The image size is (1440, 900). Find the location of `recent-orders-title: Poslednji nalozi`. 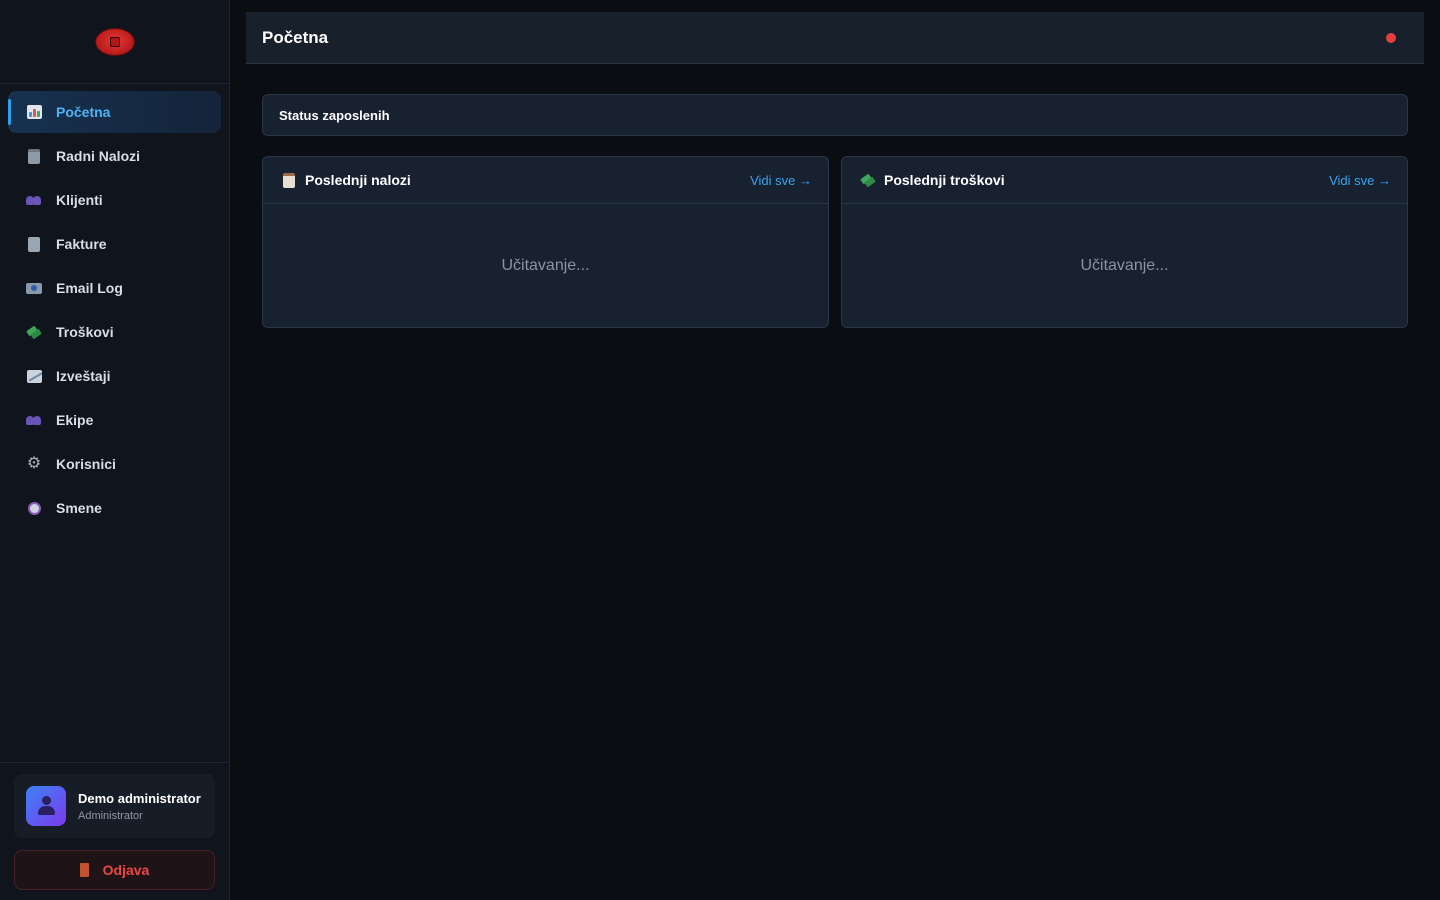

recent-orders-title: Poslednji nalozi is located at coordinates (358, 180).